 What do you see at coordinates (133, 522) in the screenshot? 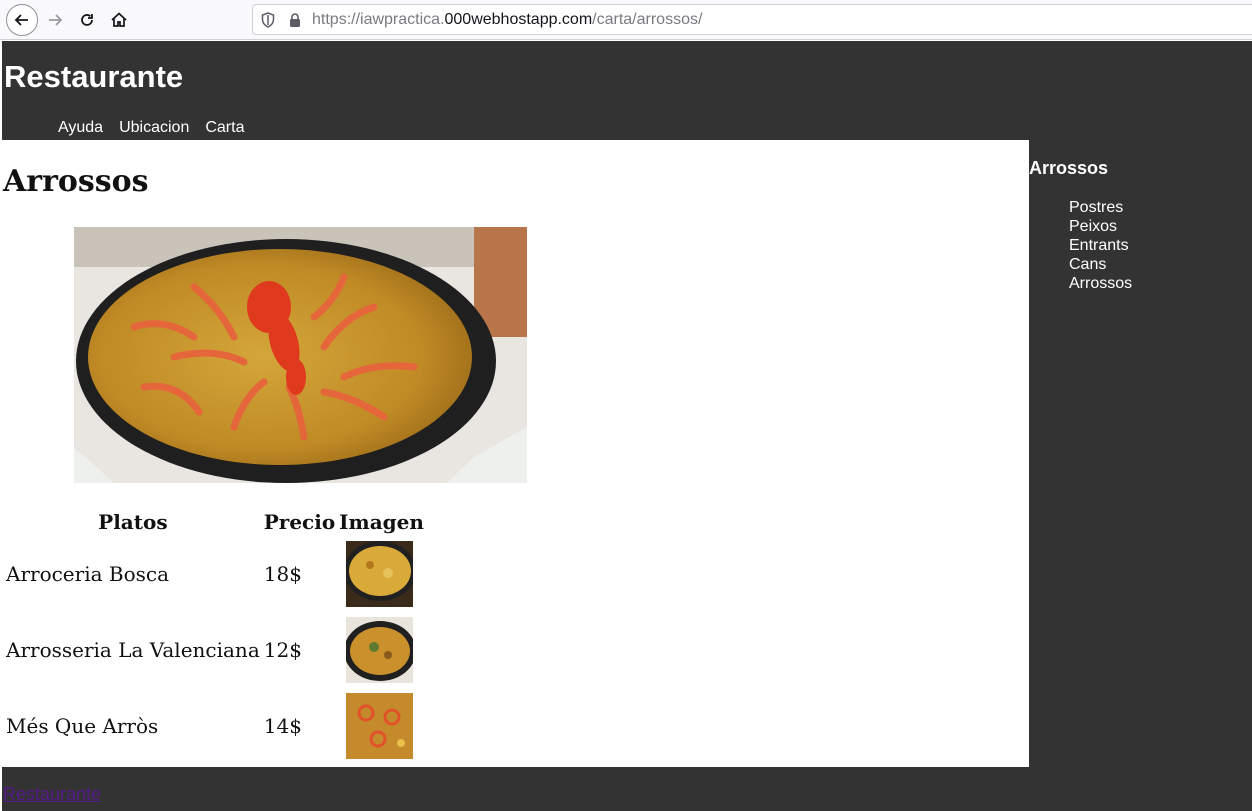
I see `column-header-platos: Platos` at bounding box center [133, 522].